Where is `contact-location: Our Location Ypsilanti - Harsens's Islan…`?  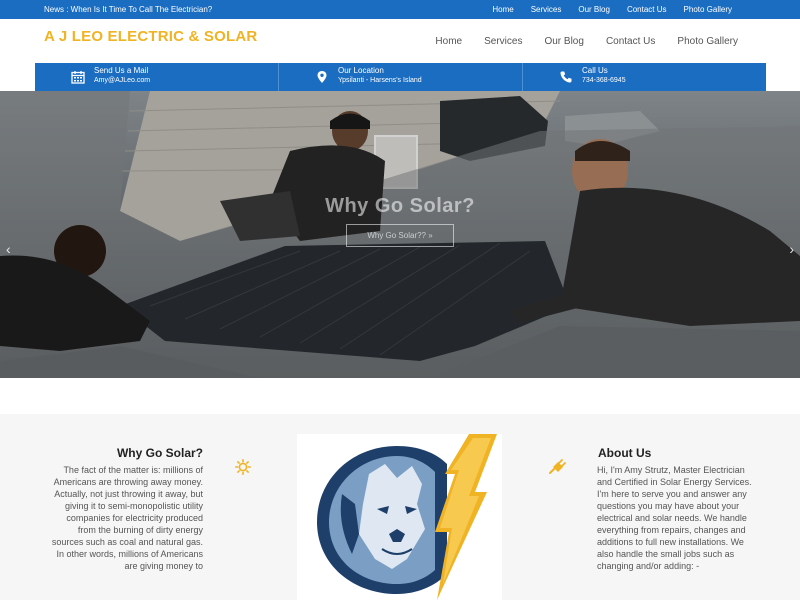 contact-location: Our Location Ypsilanti - Harsens's Islan… is located at coordinates (401, 77).